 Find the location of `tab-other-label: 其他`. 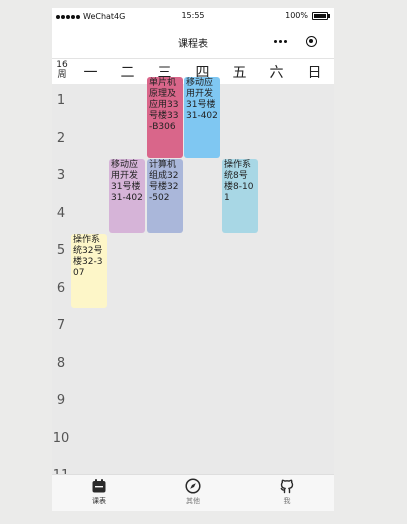

tab-other-label: 其他 is located at coordinates (193, 501).